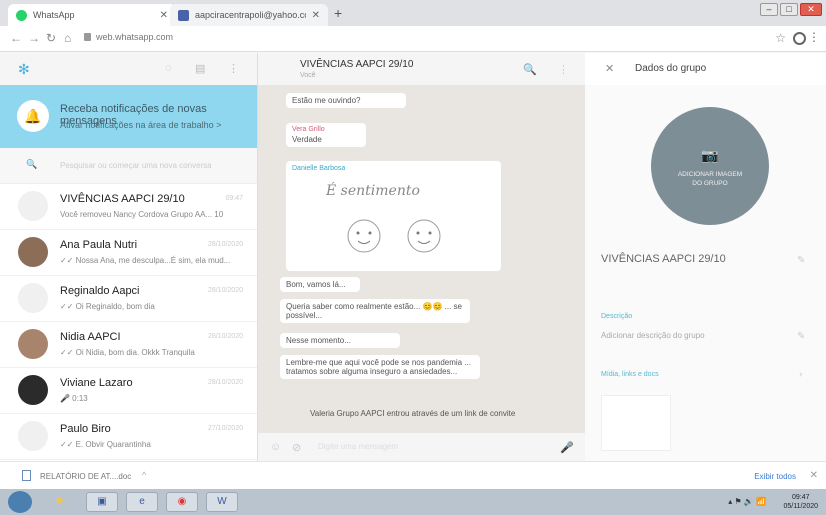 The image size is (826, 515). I want to click on back-arrow-icon: ←, so click(16, 38).